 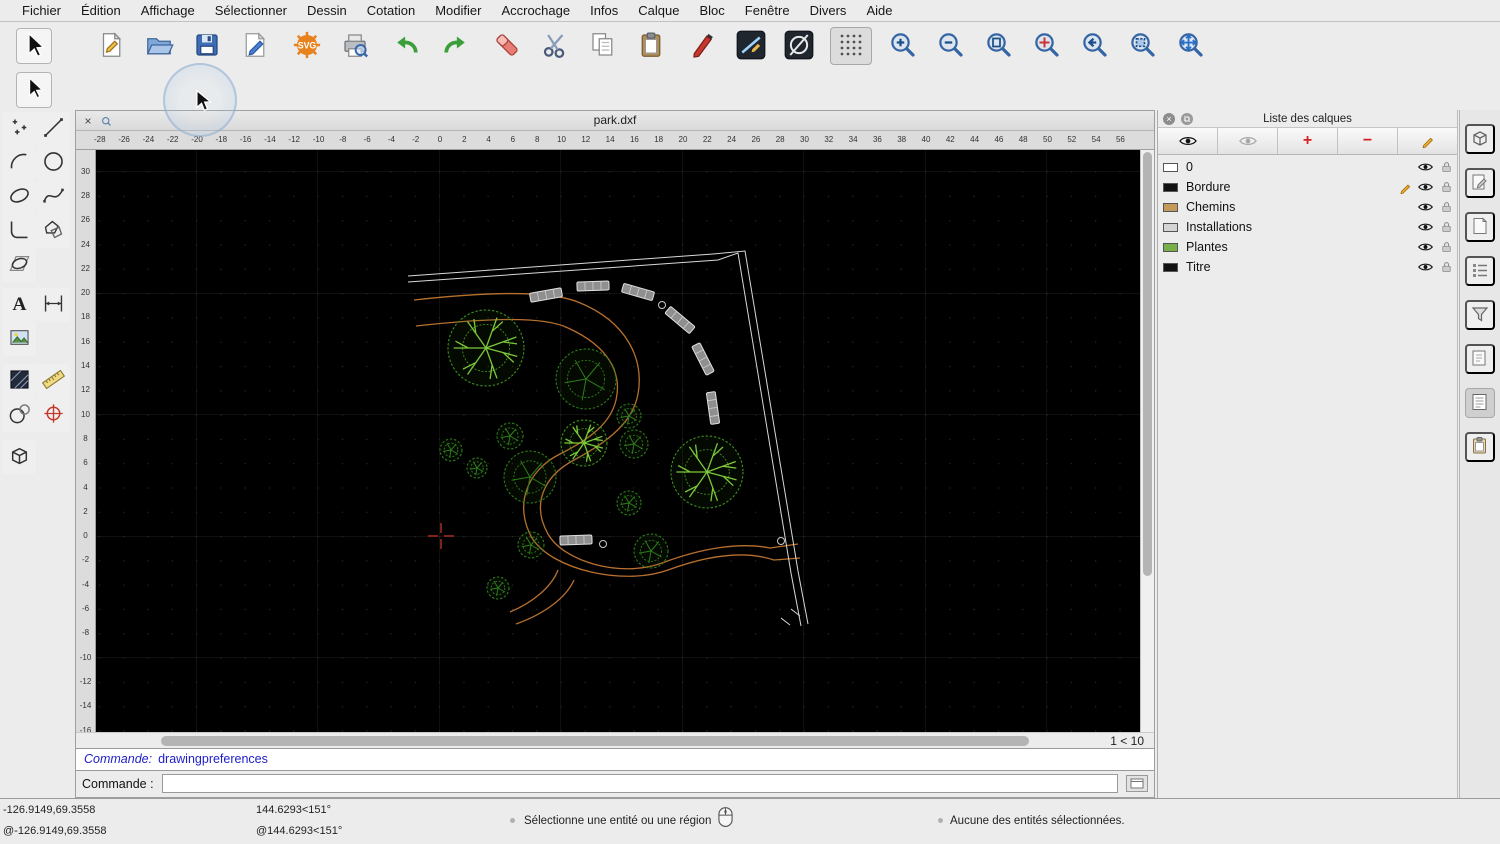 What do you see at coordinates (53, 129) in the screenshot?
I see `tool-line-button` at bounding box center [53, 129].